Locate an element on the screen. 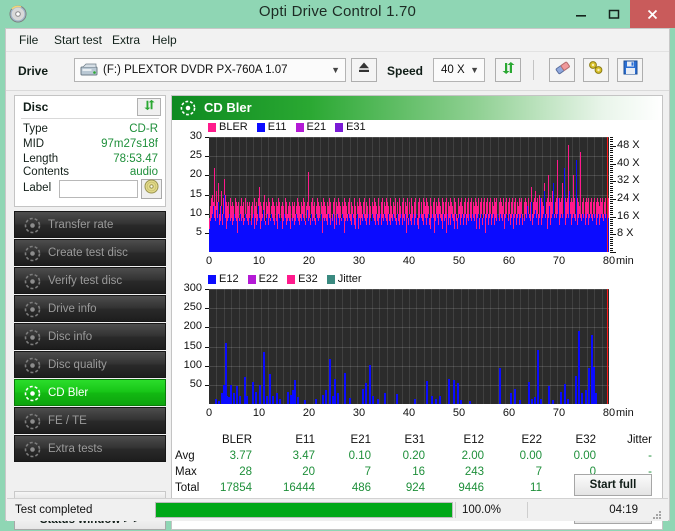  legend-label: E31 is located at coordinates (356, 127).